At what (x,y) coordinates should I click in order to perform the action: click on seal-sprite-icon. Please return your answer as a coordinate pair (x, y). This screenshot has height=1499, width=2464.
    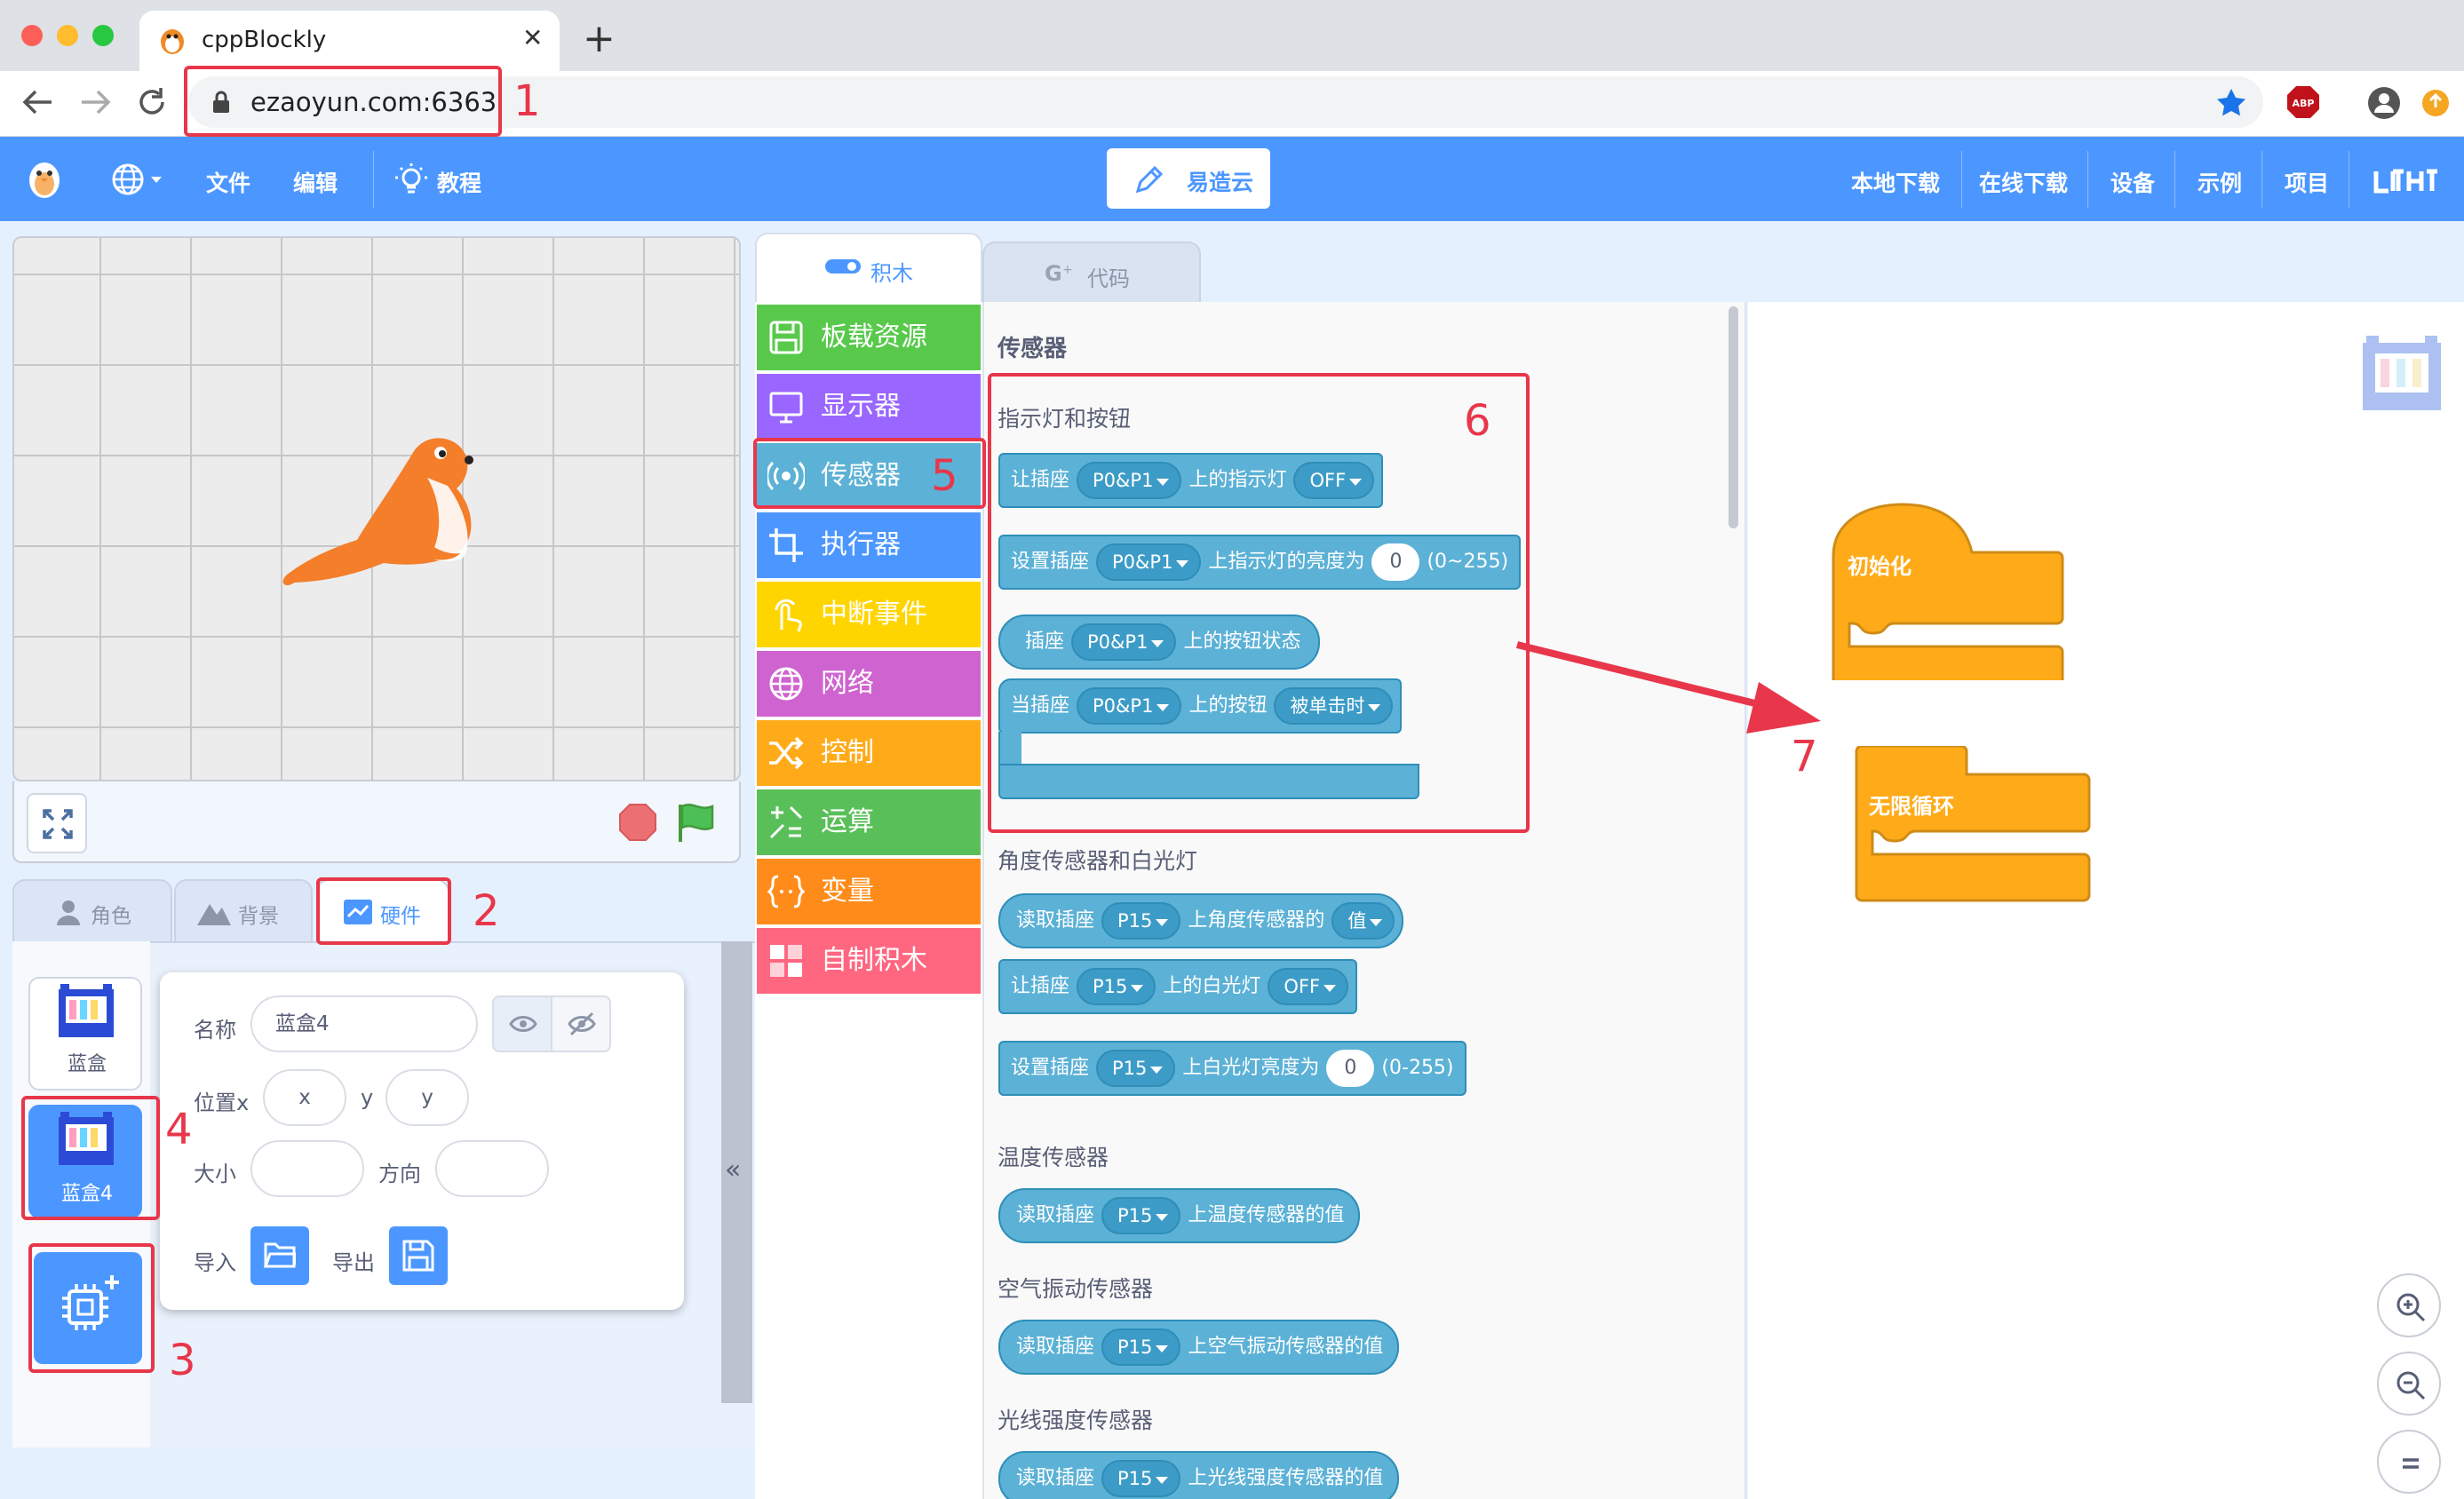
    Looking at the image, I should click on (383, 504).